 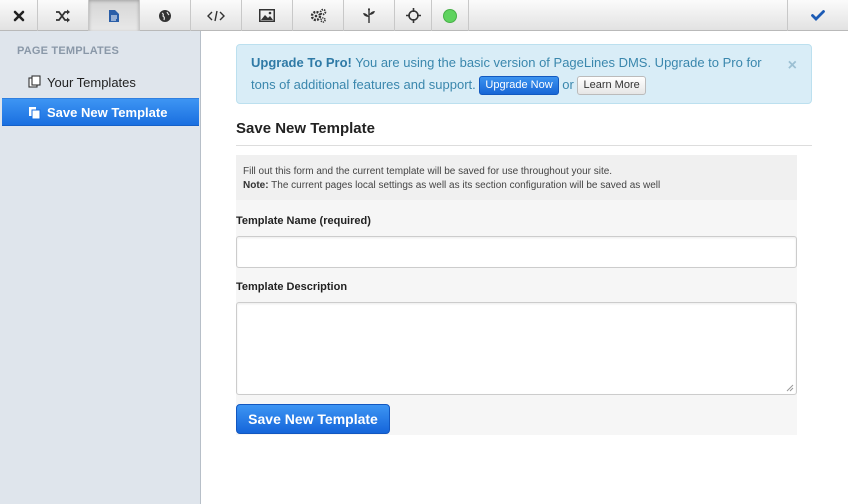 I want to click on sidebar-item-your-templates: Your Templates, so click(x=100, y=82).